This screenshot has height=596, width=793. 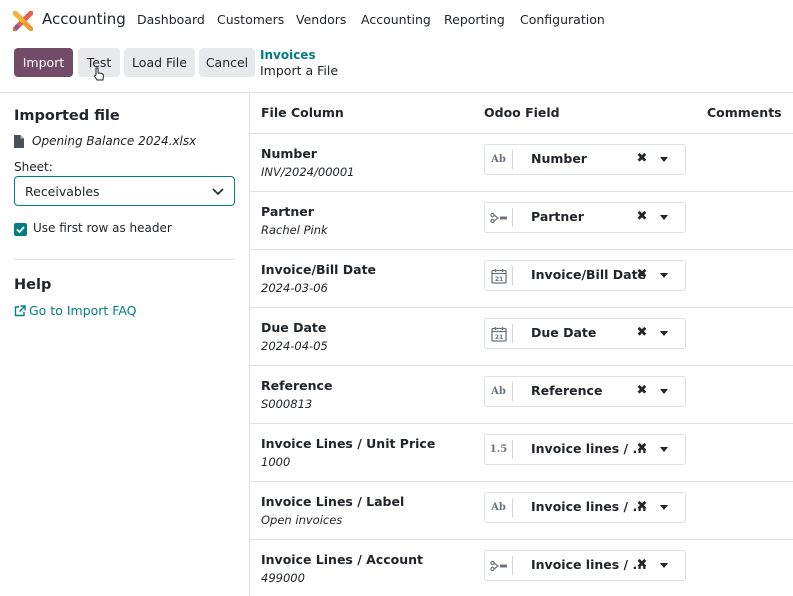 What do you see at coordinates (289, 153) in the screenshot?
I see `file-column-name: Number` at bounding box center [289, 153].